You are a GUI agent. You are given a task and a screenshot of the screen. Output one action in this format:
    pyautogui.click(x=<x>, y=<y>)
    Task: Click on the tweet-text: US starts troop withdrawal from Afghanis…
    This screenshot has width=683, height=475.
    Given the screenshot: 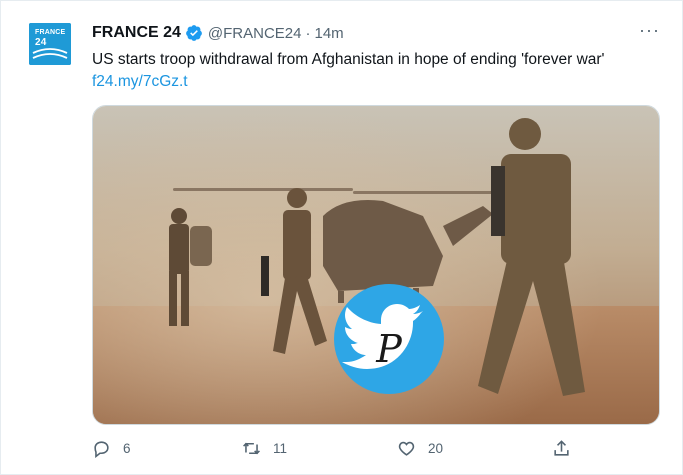 What is the action you would take?
    pyautogui.click(x=348, y=59)
    